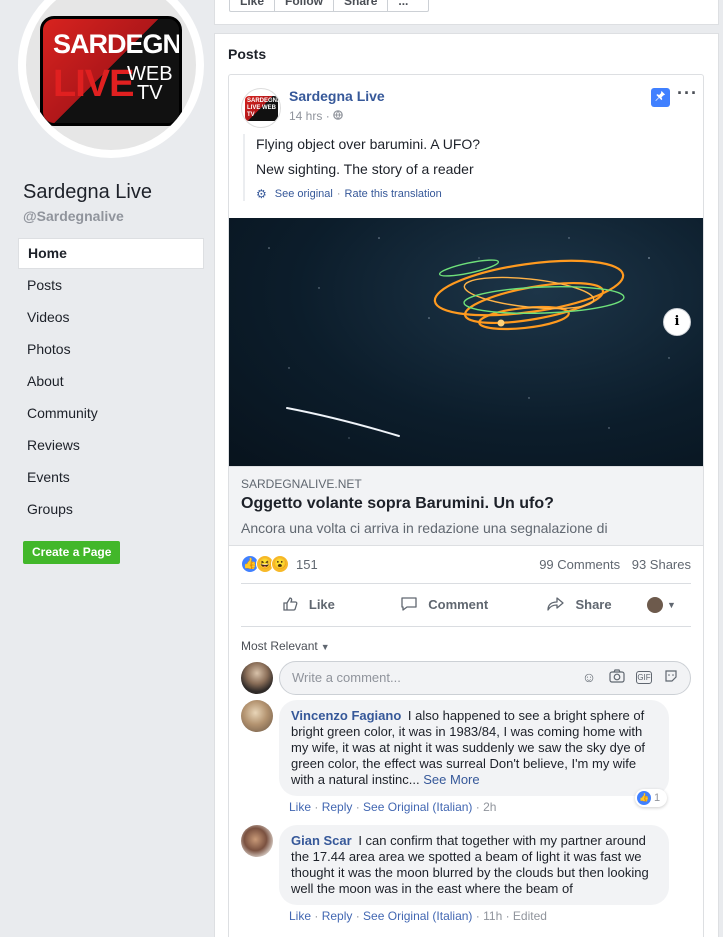 This screenshot has width=723, height=937. Describe the element at coordinates (292, 604) in the screenshot. I see `thumbs-up-icon` at that location.